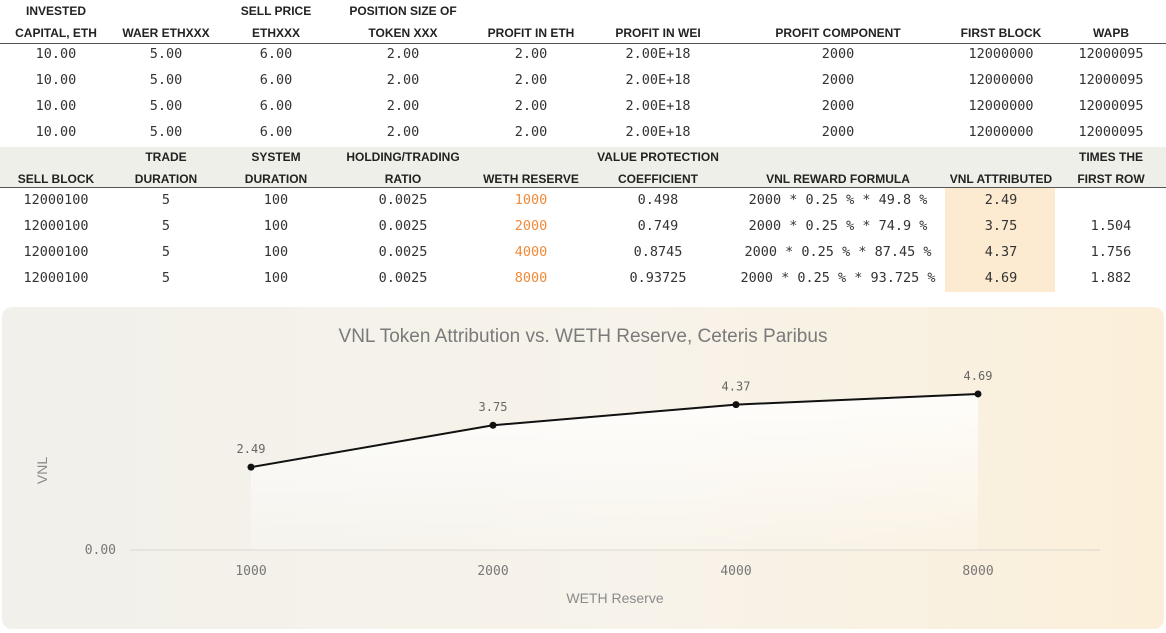 The width and height of the screenshot is (1166, 633). I want to click on table-cell: 1.756, so click(1111, 252).